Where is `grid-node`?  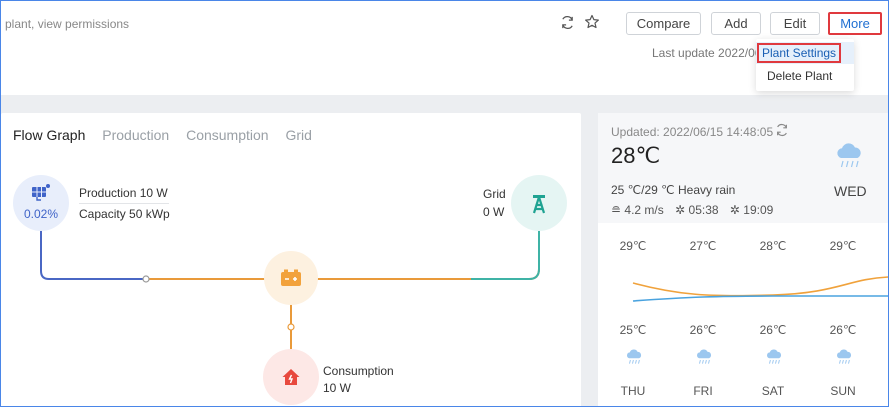 grid-node is located at coordinates (539, 203).